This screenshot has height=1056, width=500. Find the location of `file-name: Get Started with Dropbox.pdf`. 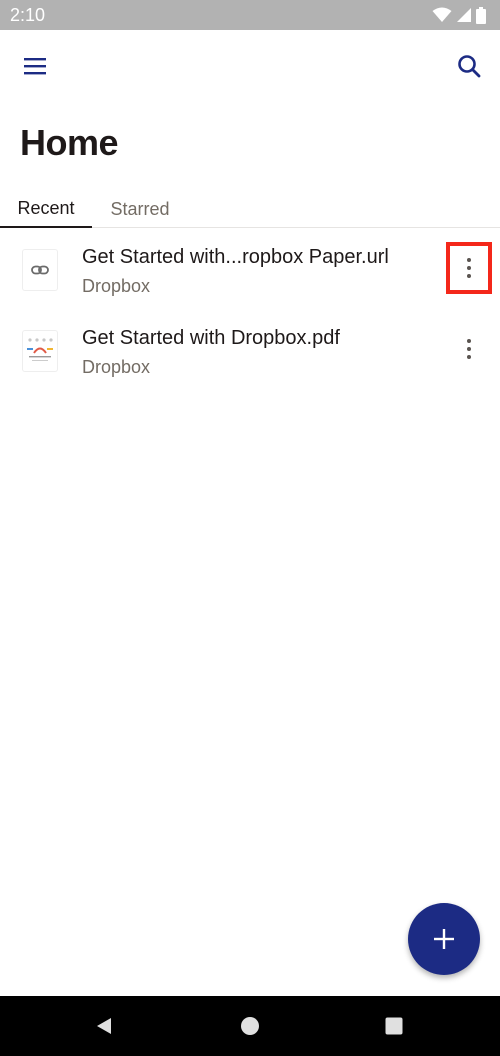

file-name: Get Started with Dropbox.pdf is located at coordinates (211, 338).